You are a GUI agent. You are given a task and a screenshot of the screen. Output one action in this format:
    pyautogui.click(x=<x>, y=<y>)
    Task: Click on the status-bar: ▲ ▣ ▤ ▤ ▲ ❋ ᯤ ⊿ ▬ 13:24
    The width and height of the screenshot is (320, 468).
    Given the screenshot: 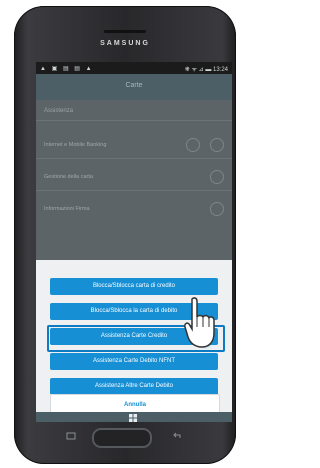 What is the action you would take?
    pyautogui.click(x=134, y=68)
    